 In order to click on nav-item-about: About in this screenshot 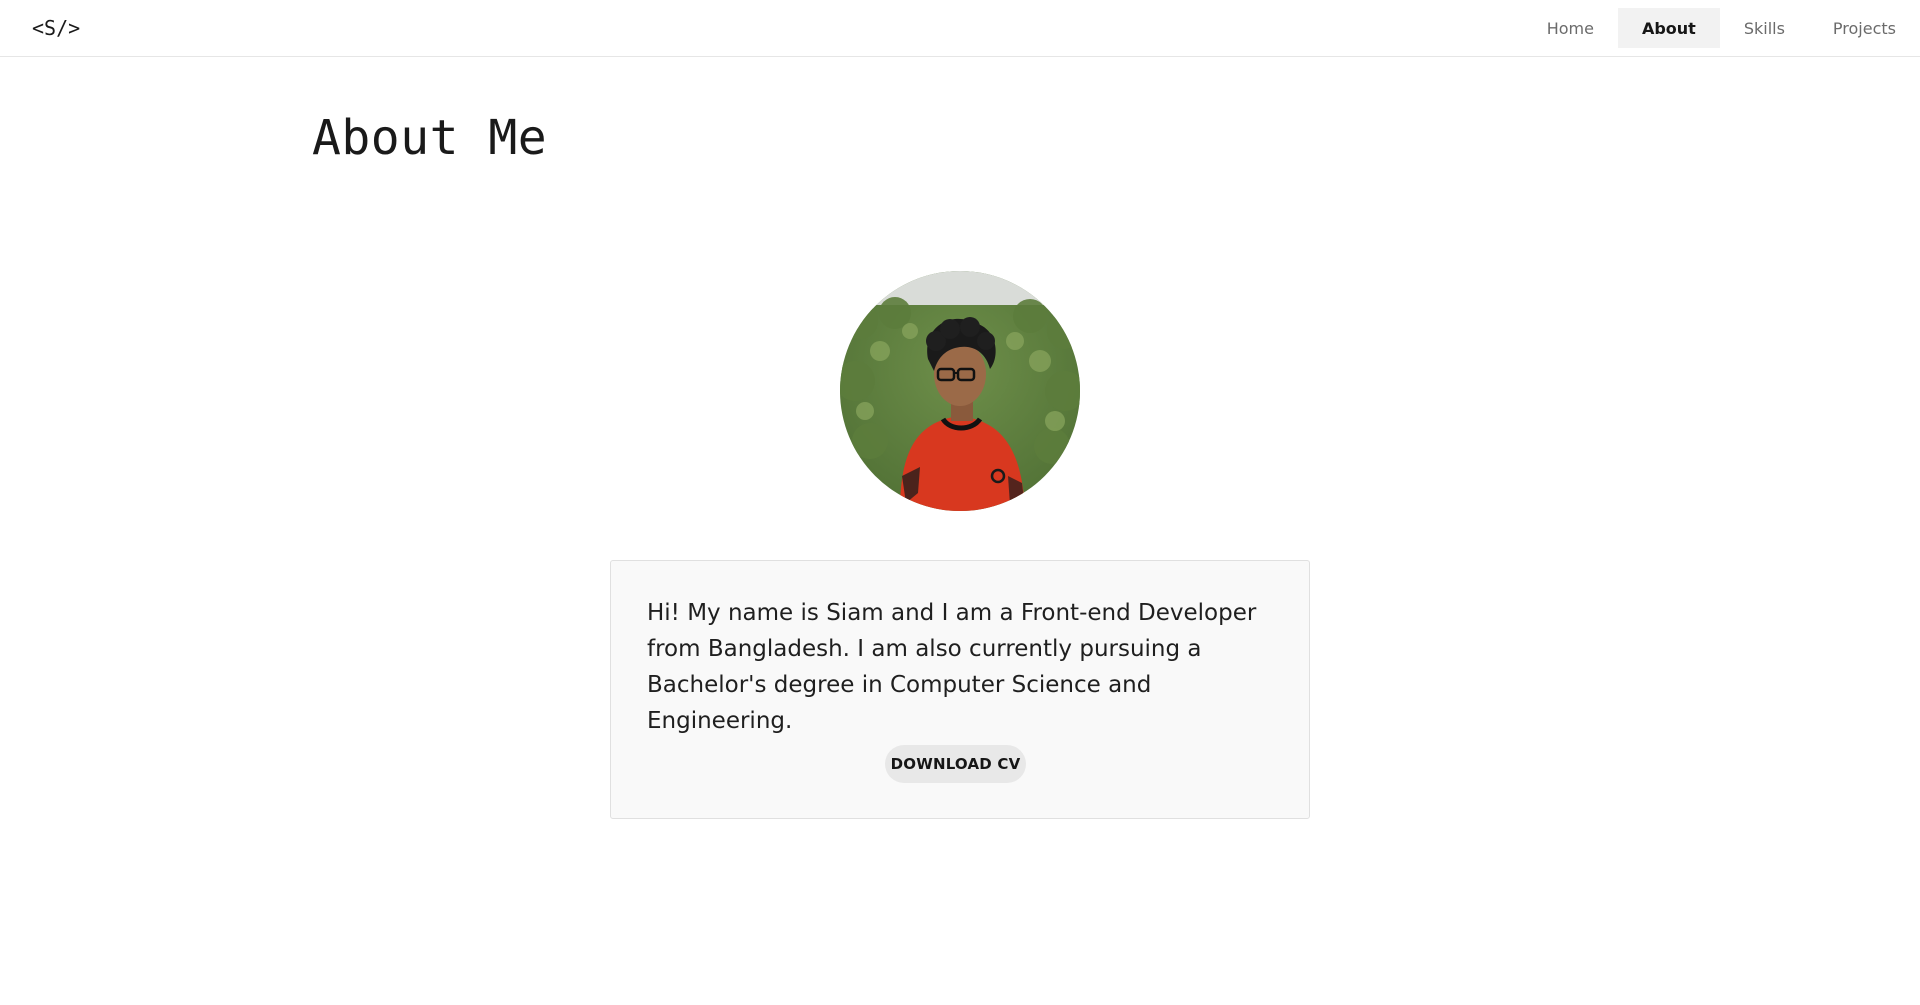, I will do `click(1668, 28)`.